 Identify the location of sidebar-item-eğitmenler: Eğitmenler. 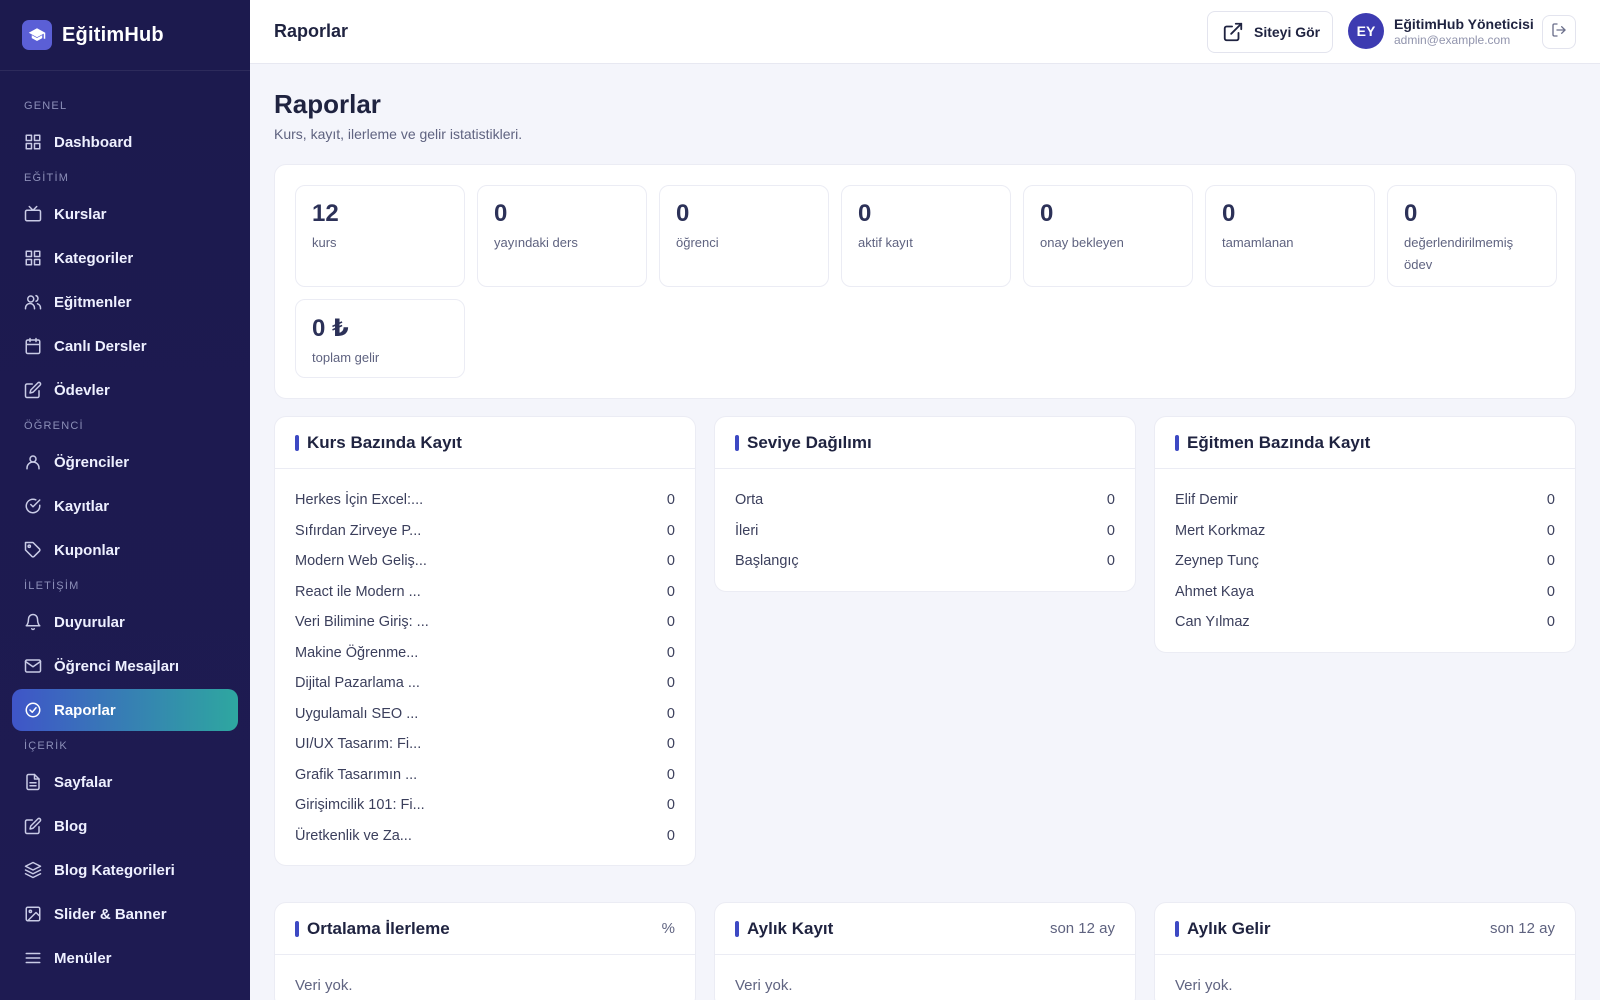
(125, 302).